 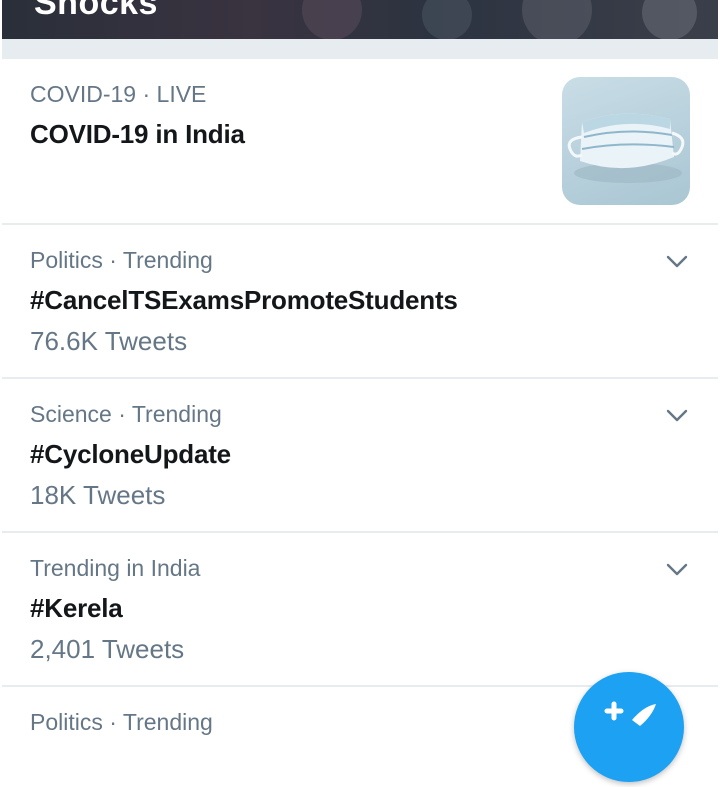 I want to click on compose-tweet-button, so click(x=629, y=727).